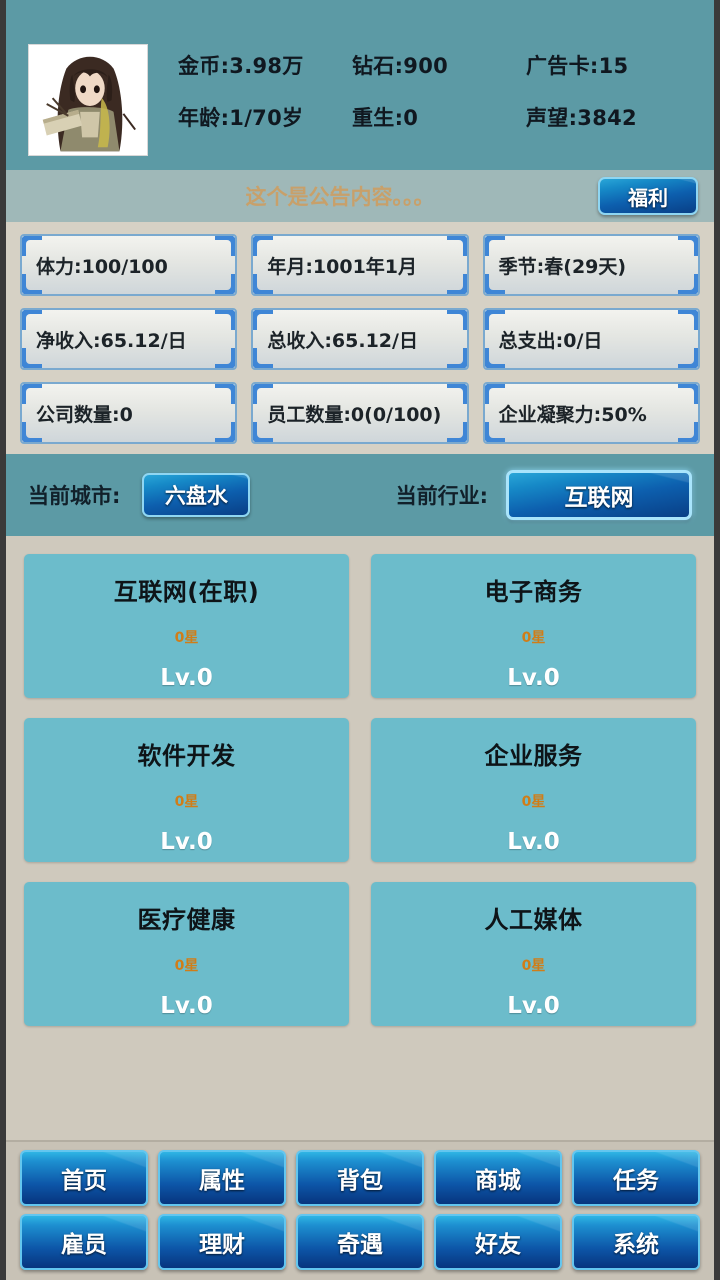 This screenshot has width=720, height=1280. Describe the element at coordinates (360, 495) in the screenshot. I see `selector-row: 当前城市: 六盘水 当前行业: 互联网` at that location.